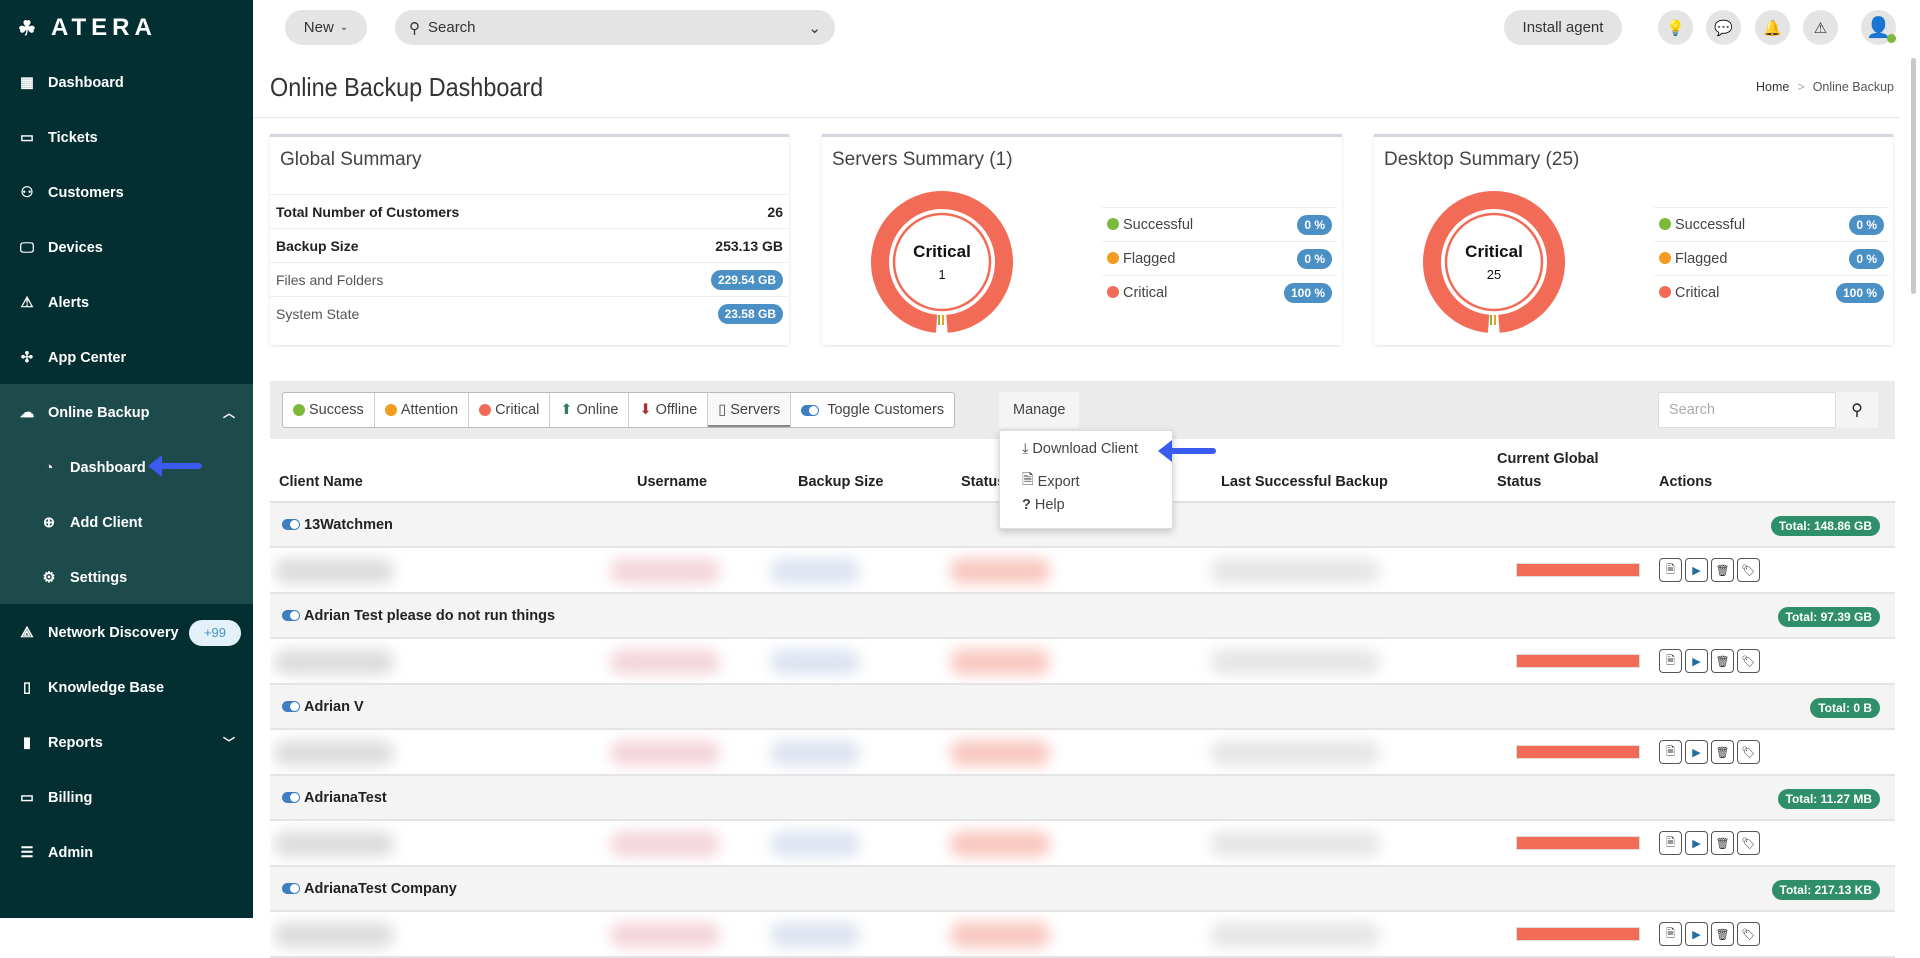 Image resolution: width=1920 pixels, height=958 pixels. I want to click on sidebar-item-admin: ☰ Admin, so click(126, 852).